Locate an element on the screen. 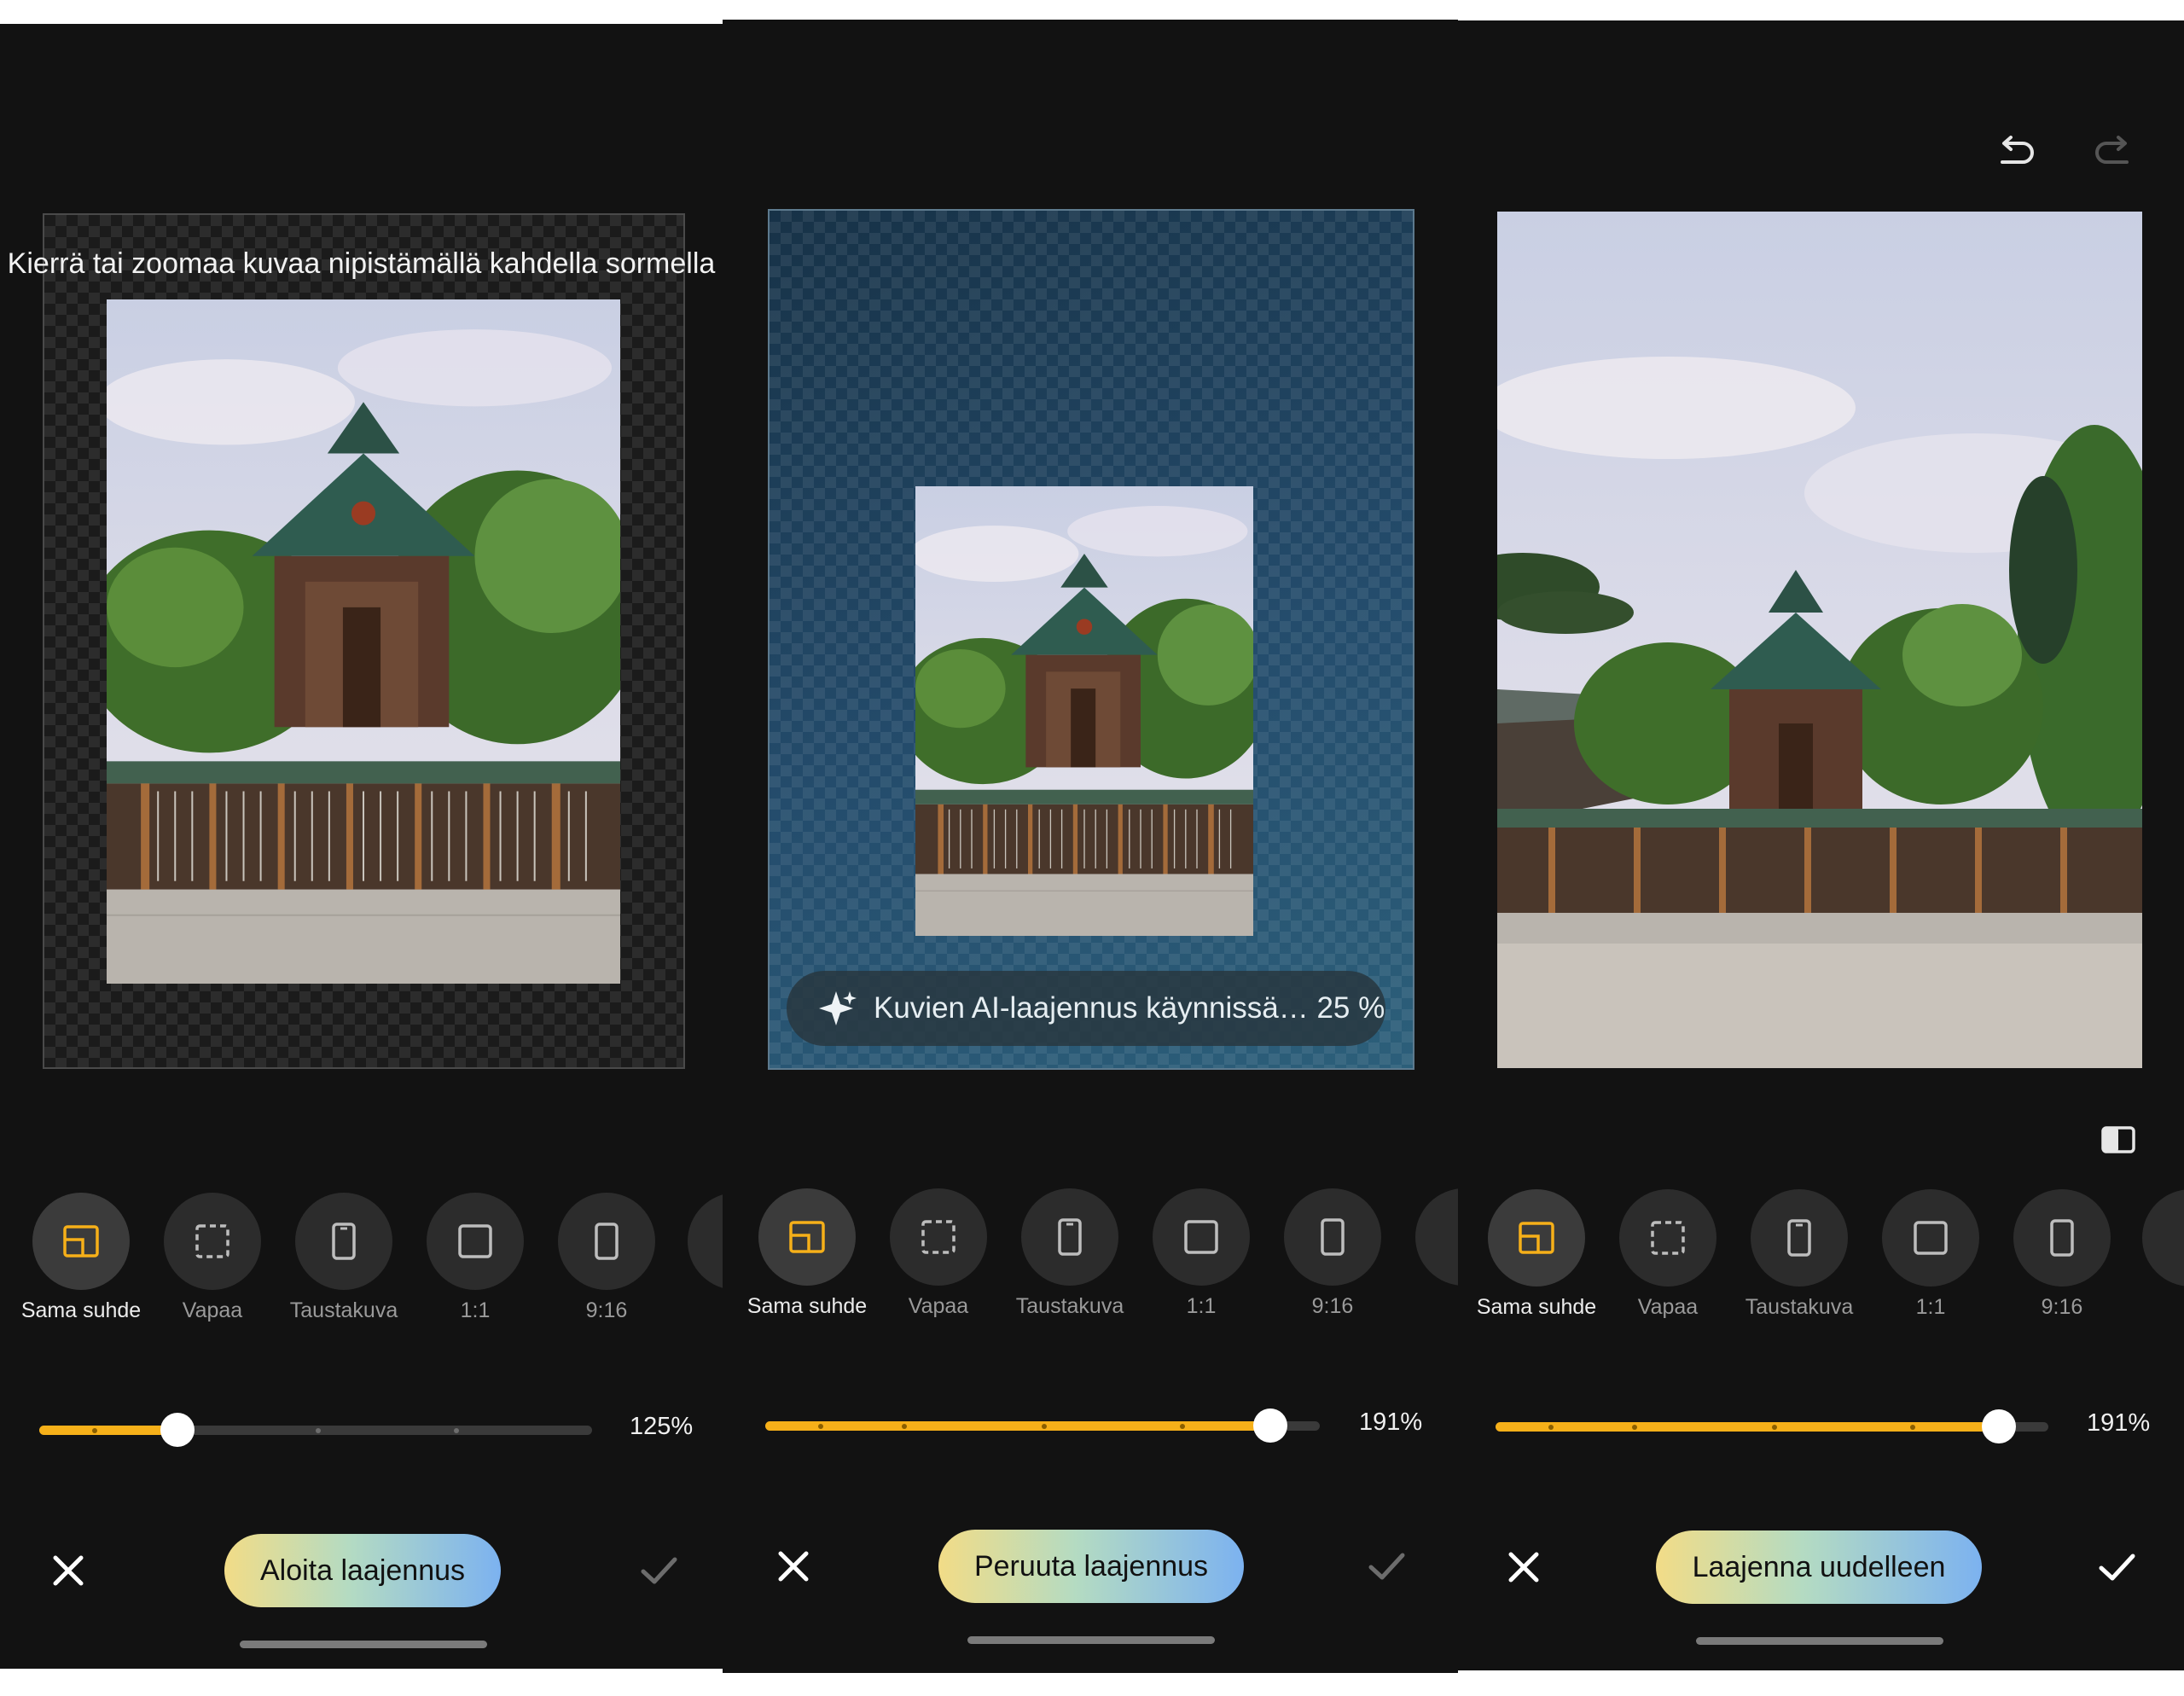  expand-again-button: Laajenna uudelleen is located at coordinates (1819, 1567).